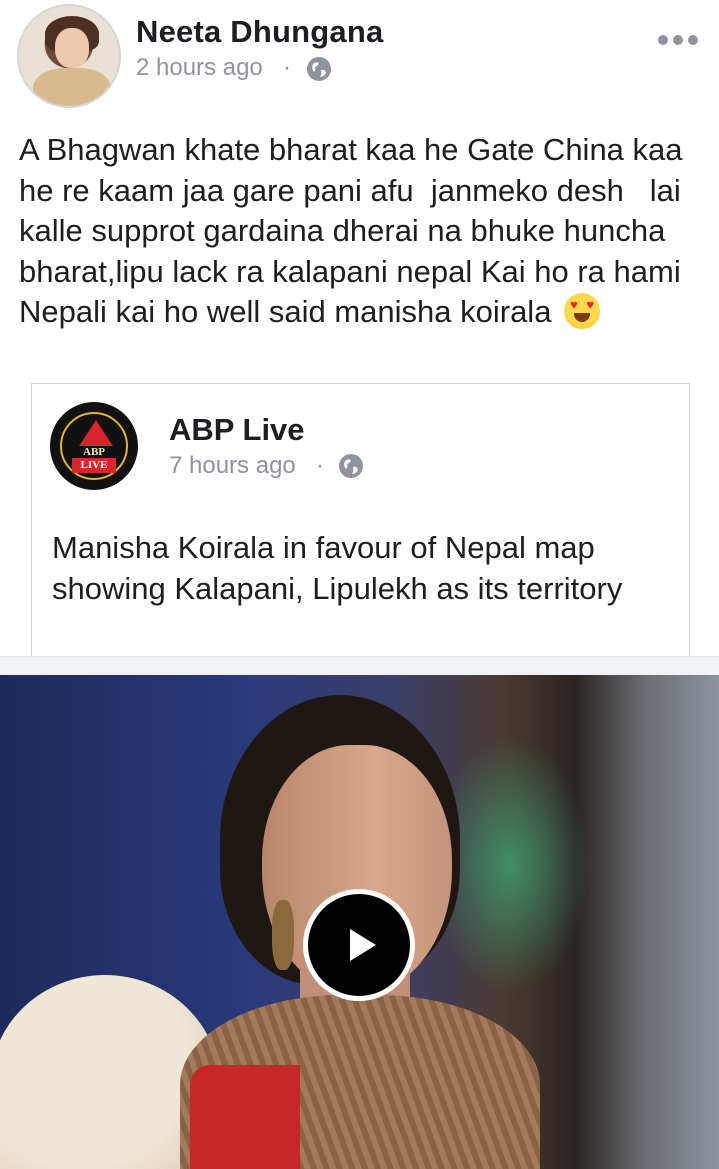 The image size is (719, 1169). Describe the element at coordinates (199, 68) in the screenshot. I see `post-timestamp: 2 hours ago` at that location.